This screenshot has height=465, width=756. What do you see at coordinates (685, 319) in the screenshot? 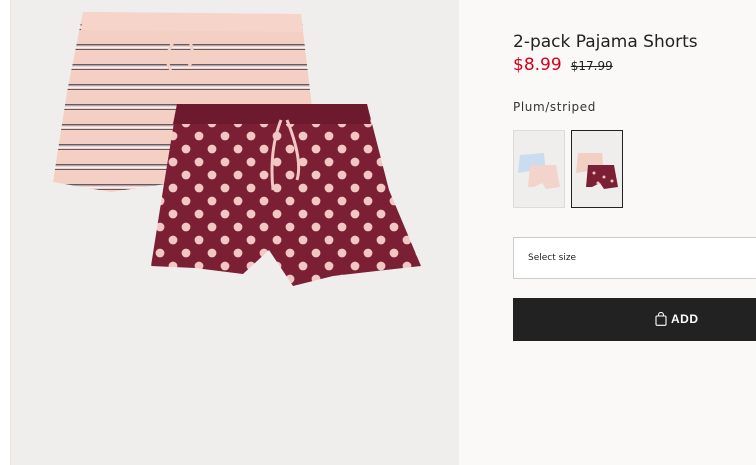
I see `add-button-label: ADD` at bounding box center [685, 319].